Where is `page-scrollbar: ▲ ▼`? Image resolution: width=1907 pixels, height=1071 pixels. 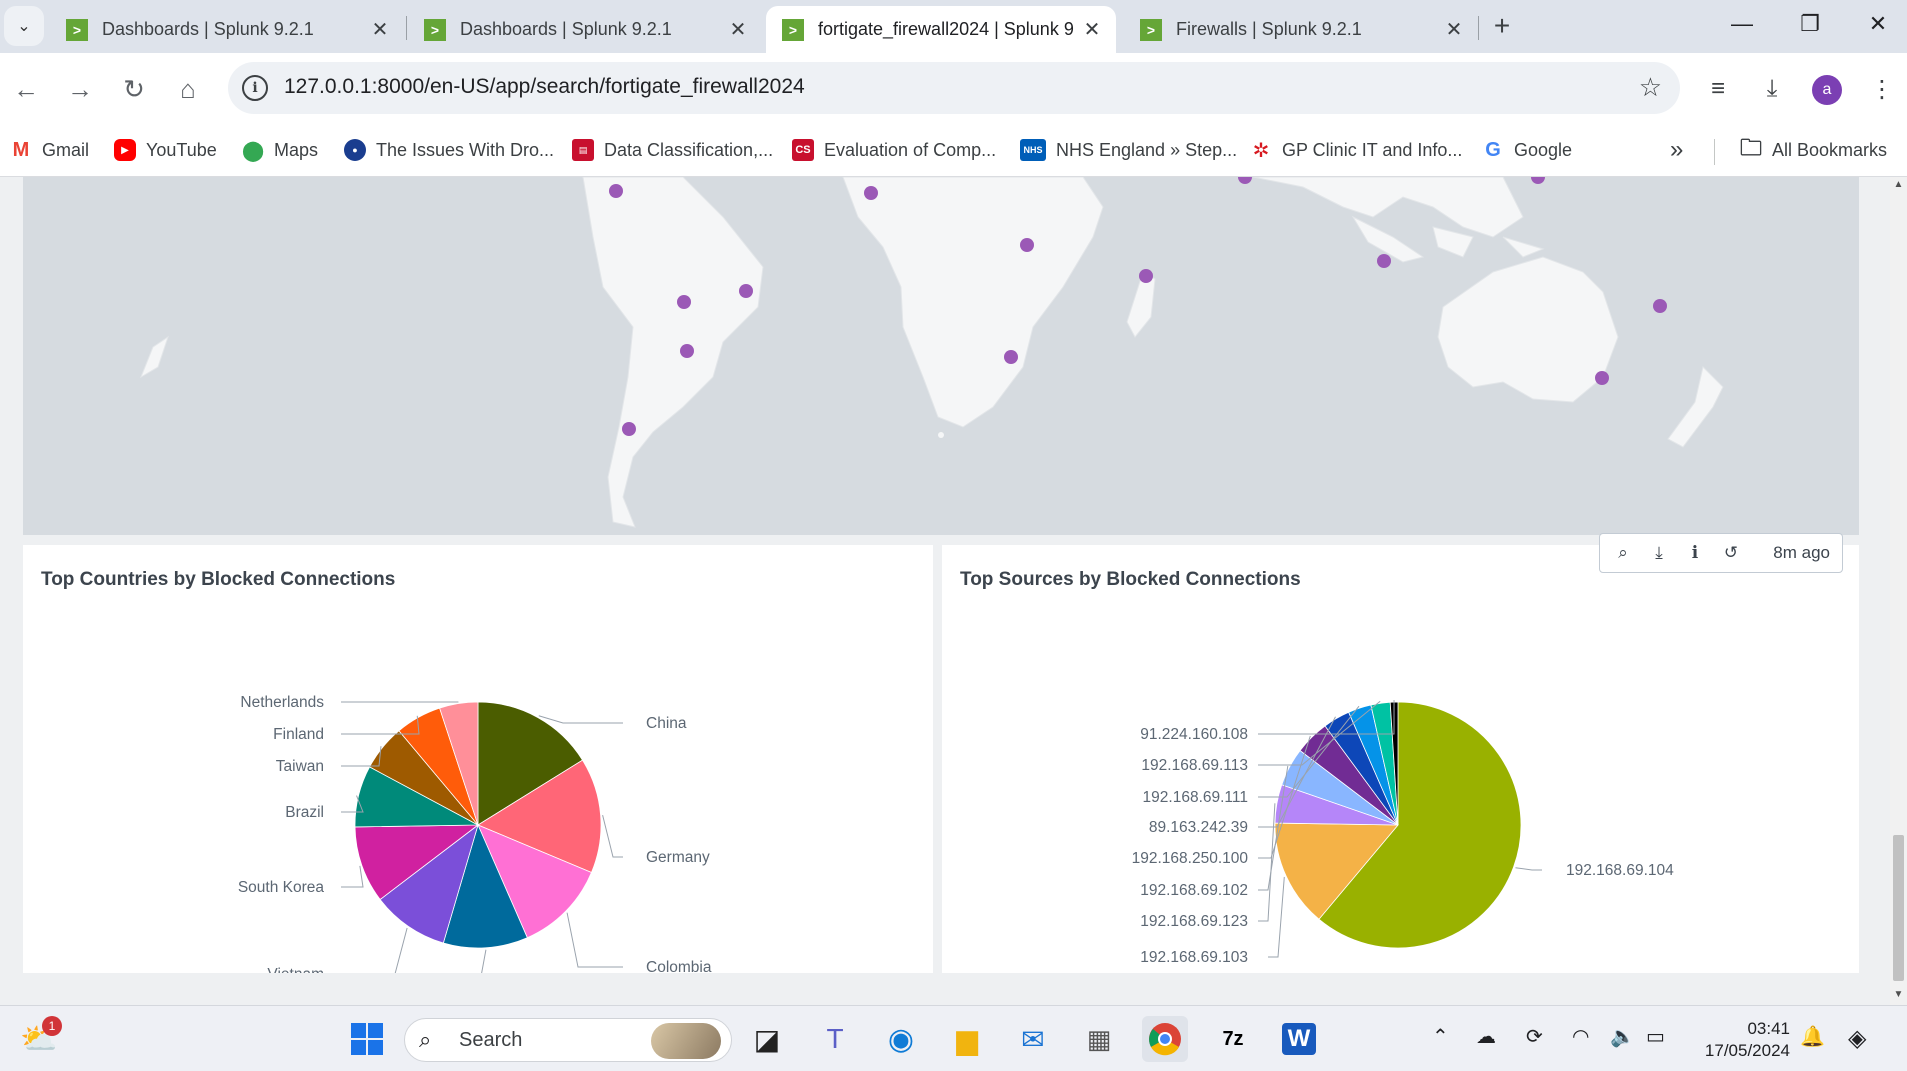 page-scrollbar: ▲ ▼ is located at coordinates (1898, 591).